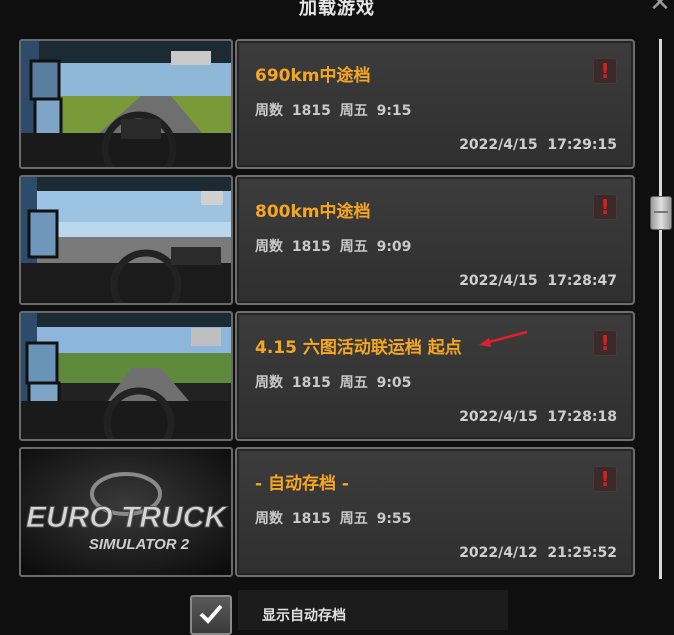 The height and width of the screenshot is (635, 674). Describe the element at coordinates (333, 519) in the screenshot. I see `save-game-time: 周数 1815 周五 9:55` at that location.